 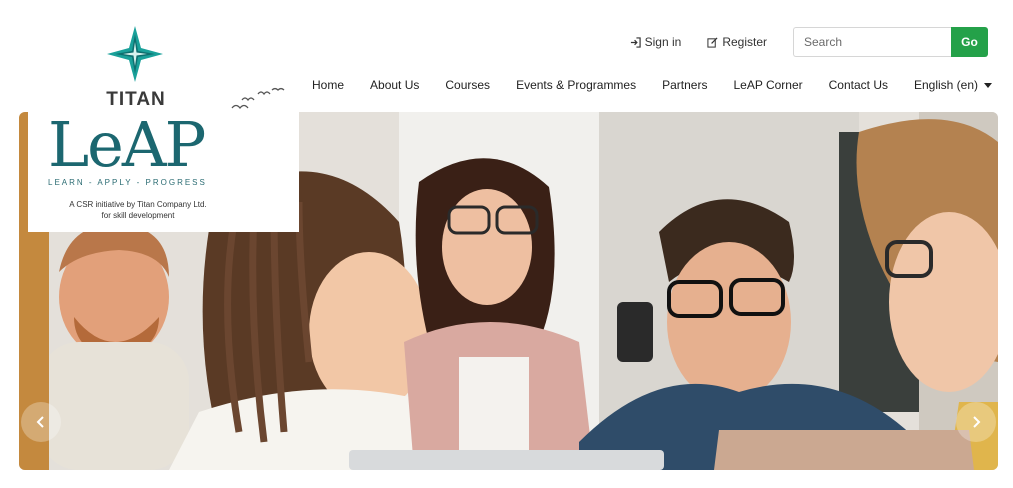 What do you see at coordinates (663, 42) in the screenshot?
I see `sign-in-label: Sign in` at bounding box center [663, 42].